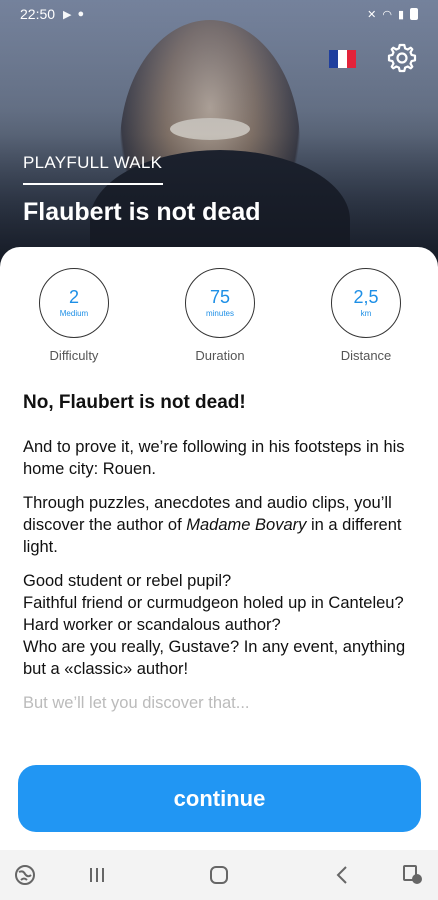  I want to click on continue-button: continue, so click(219, 798).